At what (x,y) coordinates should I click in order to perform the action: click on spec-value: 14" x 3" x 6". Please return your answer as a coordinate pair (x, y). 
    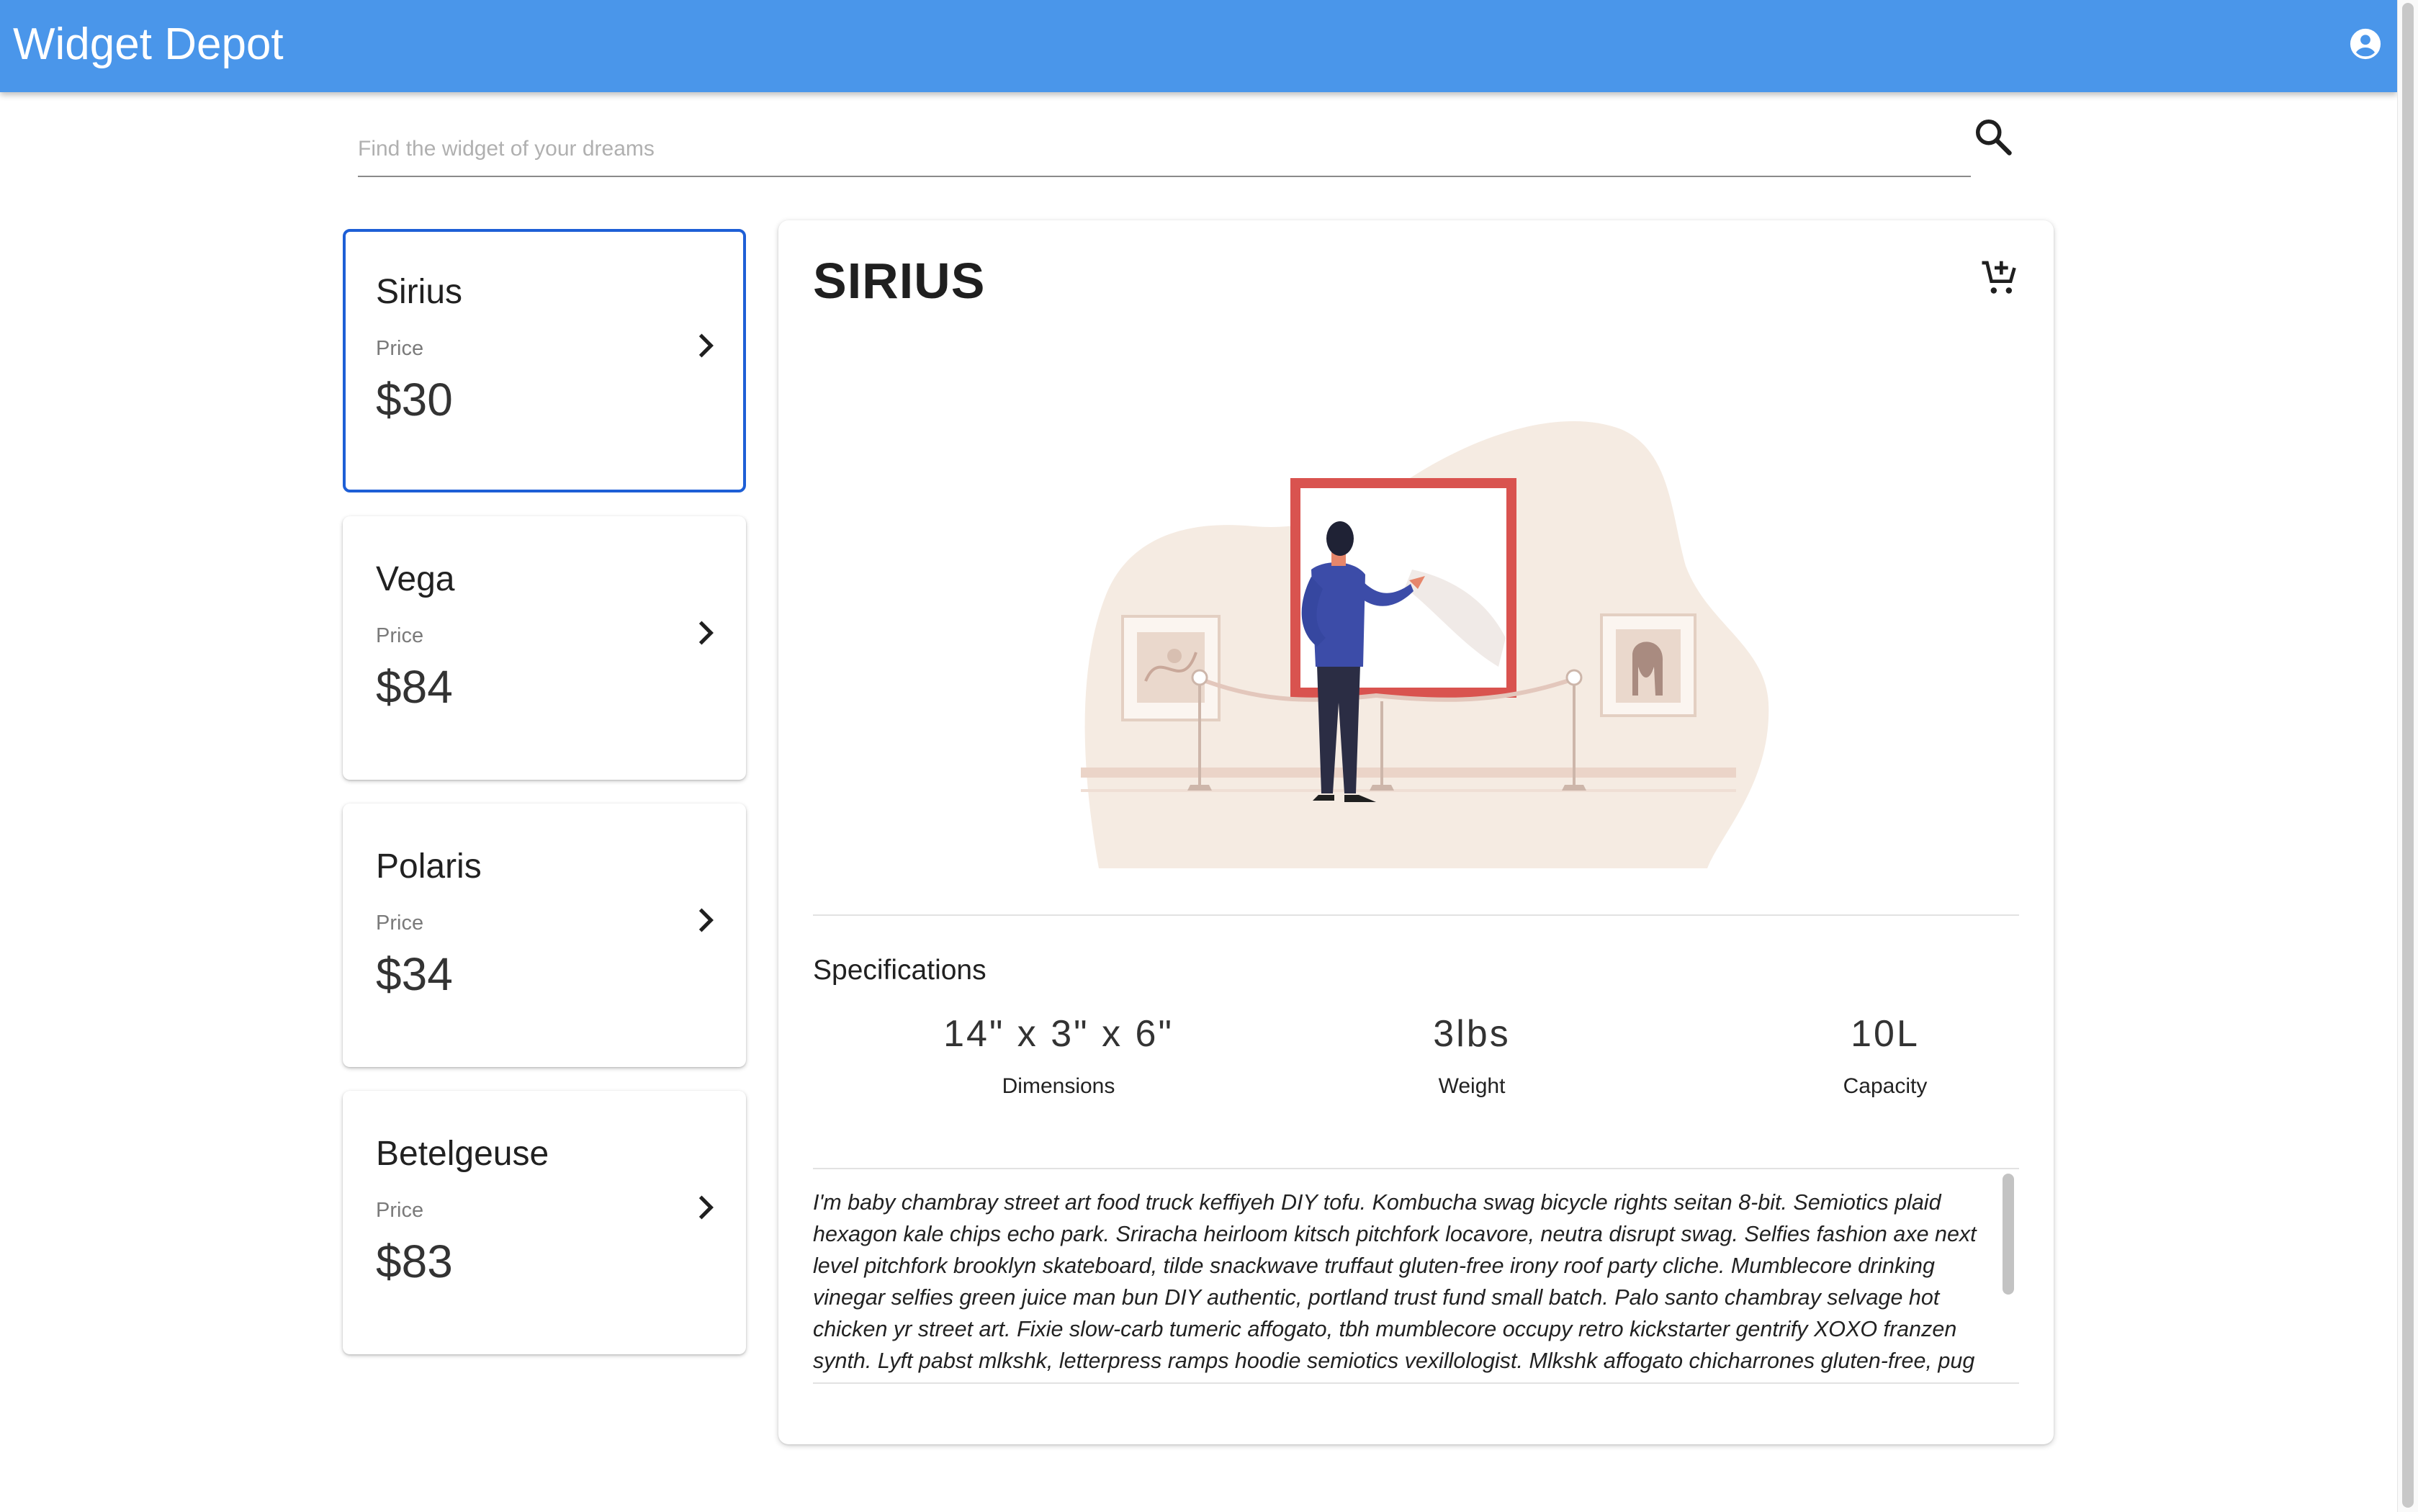
    Looking at the image, I should click on (1058, 1034).